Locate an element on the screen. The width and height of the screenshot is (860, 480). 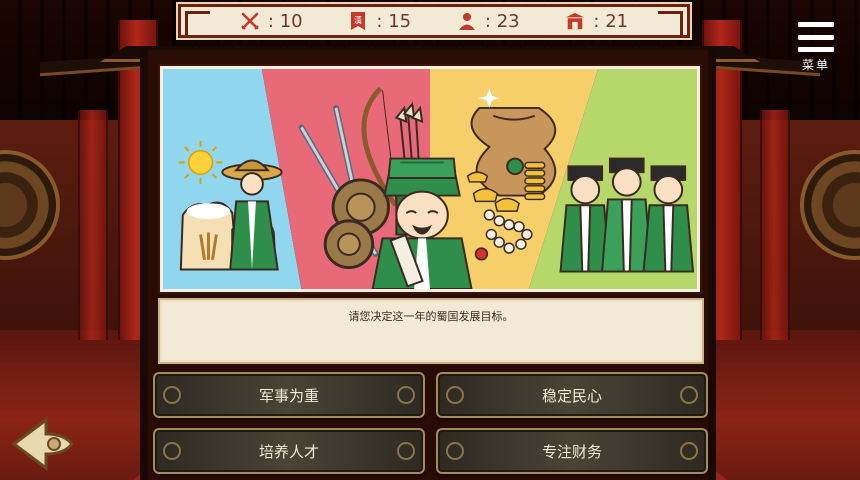
resource-buildings: : 21 is located at coordinates (596, 21).